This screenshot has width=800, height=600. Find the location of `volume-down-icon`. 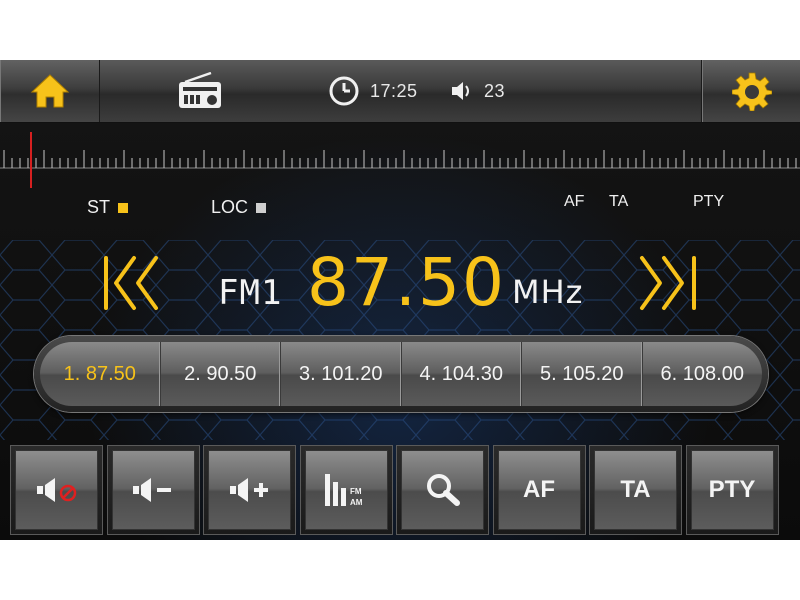

volume-down-icon is located at coordinates (152, 490).